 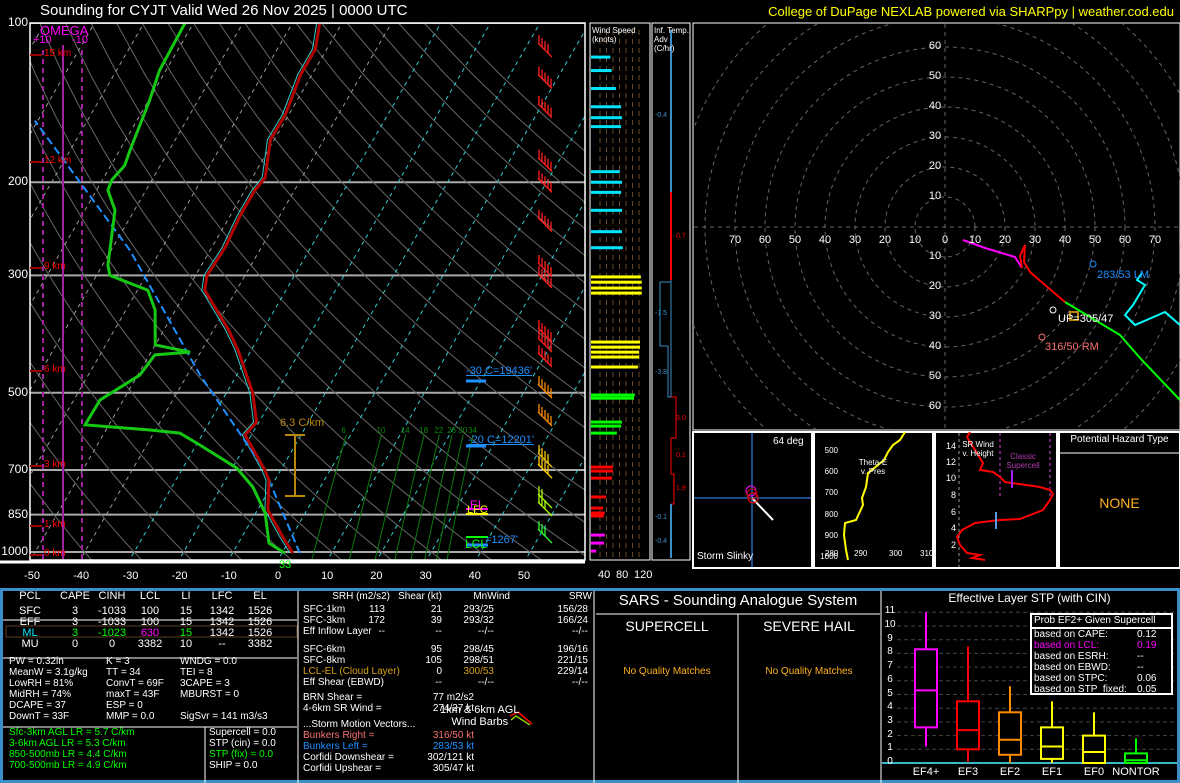 What do you see at coordinates (260, 644) in the screenshot?
I see `parcel-cell: 3382` at bounding box center [260, 644].